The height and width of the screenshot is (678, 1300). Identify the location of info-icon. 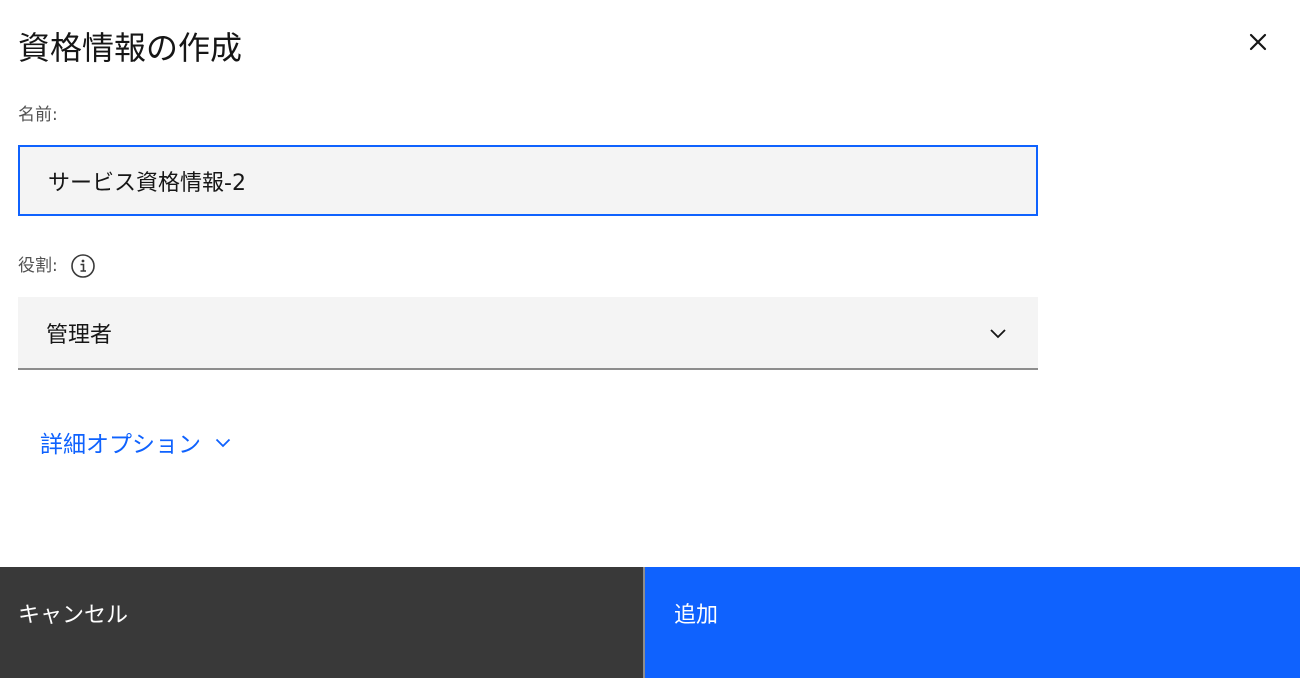
(83, 266).